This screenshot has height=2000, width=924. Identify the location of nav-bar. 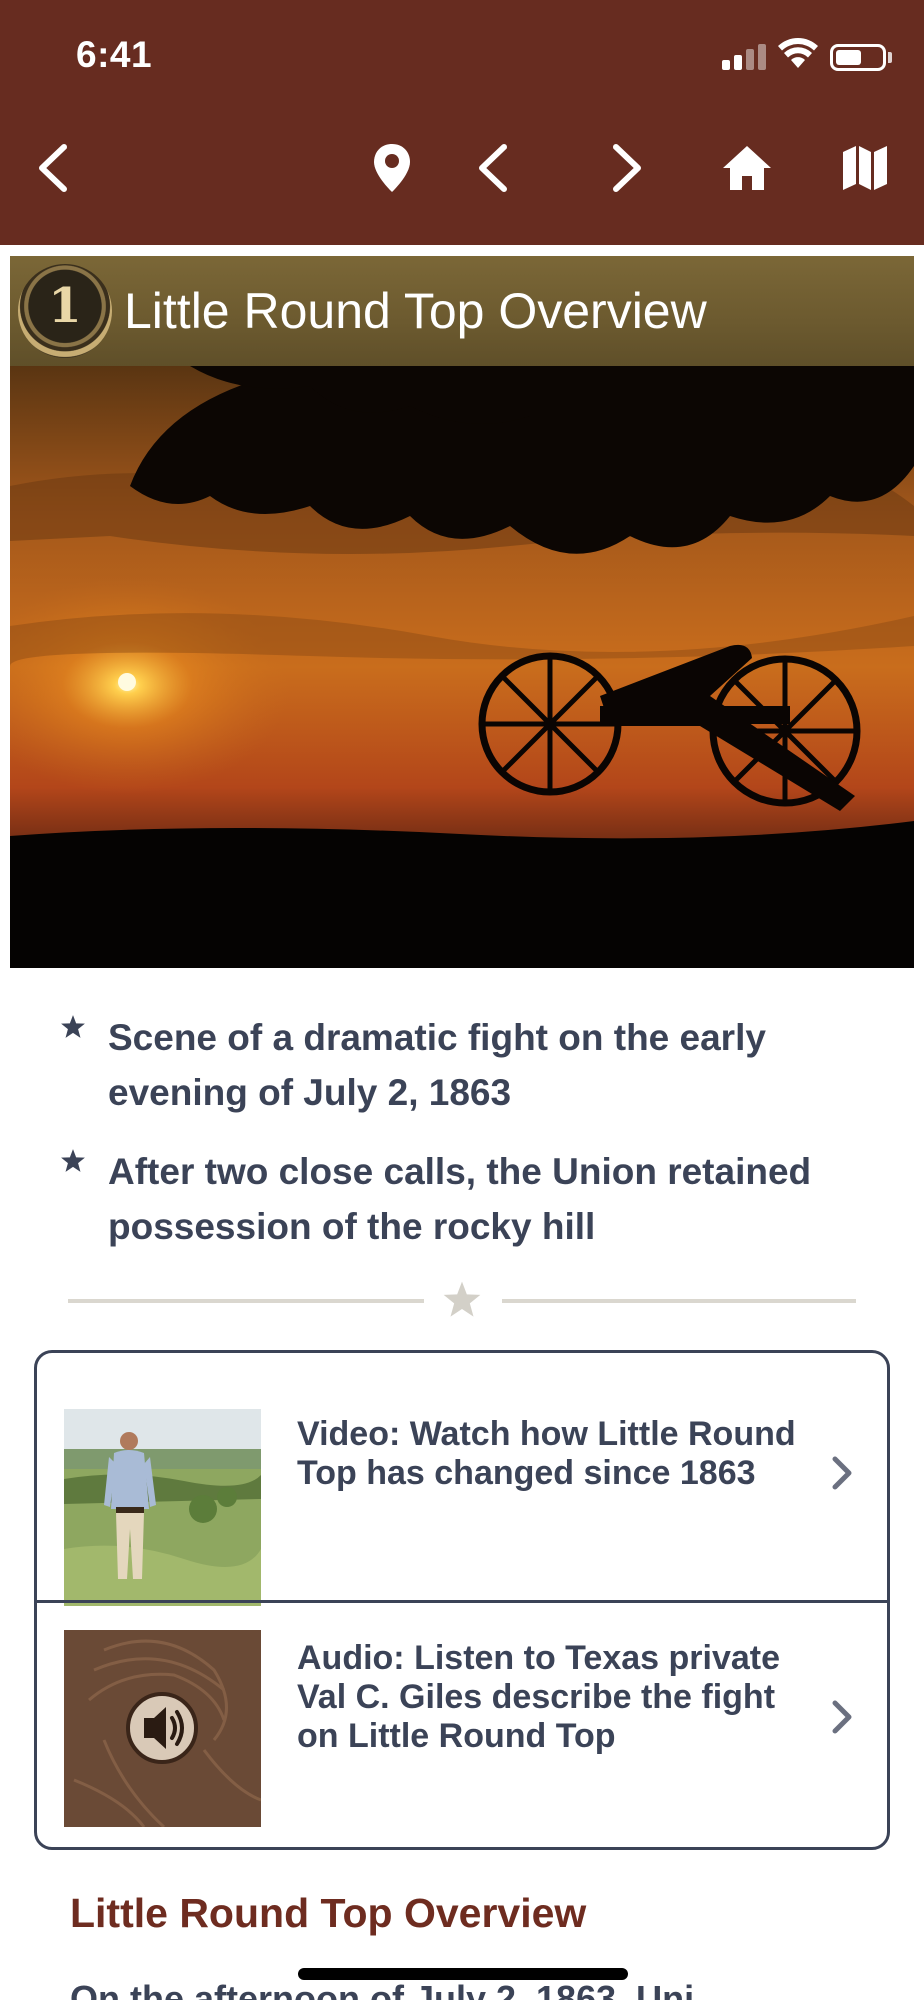
(462, 177).